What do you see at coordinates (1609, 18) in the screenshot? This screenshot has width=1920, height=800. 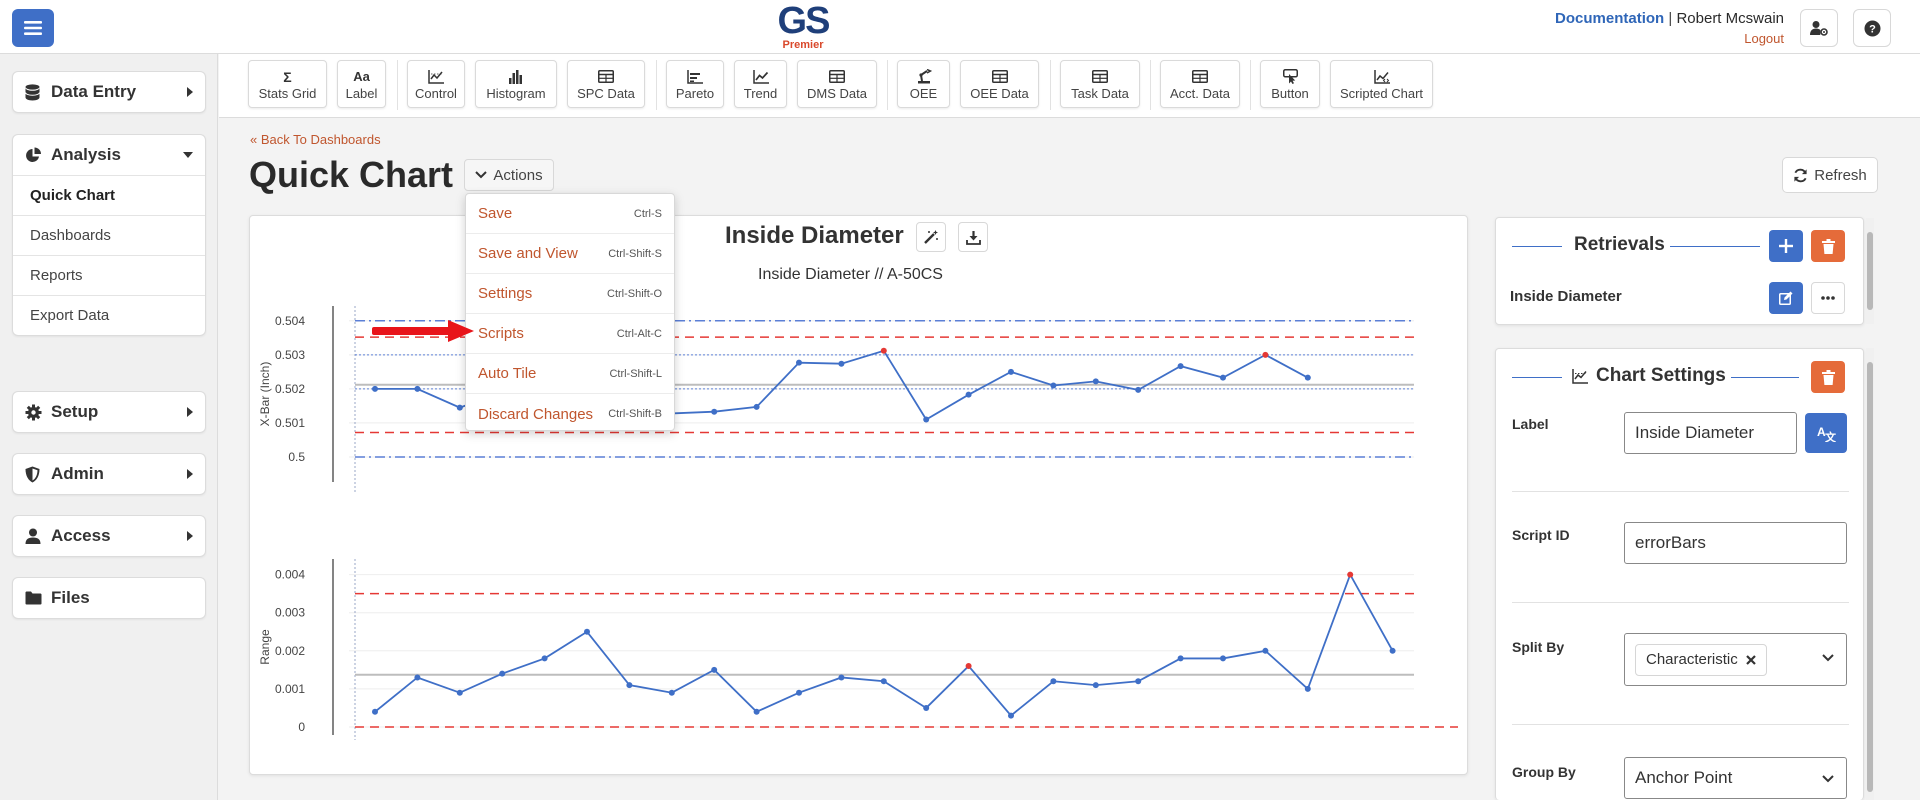 I see `documentation-link: Documentation` at bounding box center [1609, 18].